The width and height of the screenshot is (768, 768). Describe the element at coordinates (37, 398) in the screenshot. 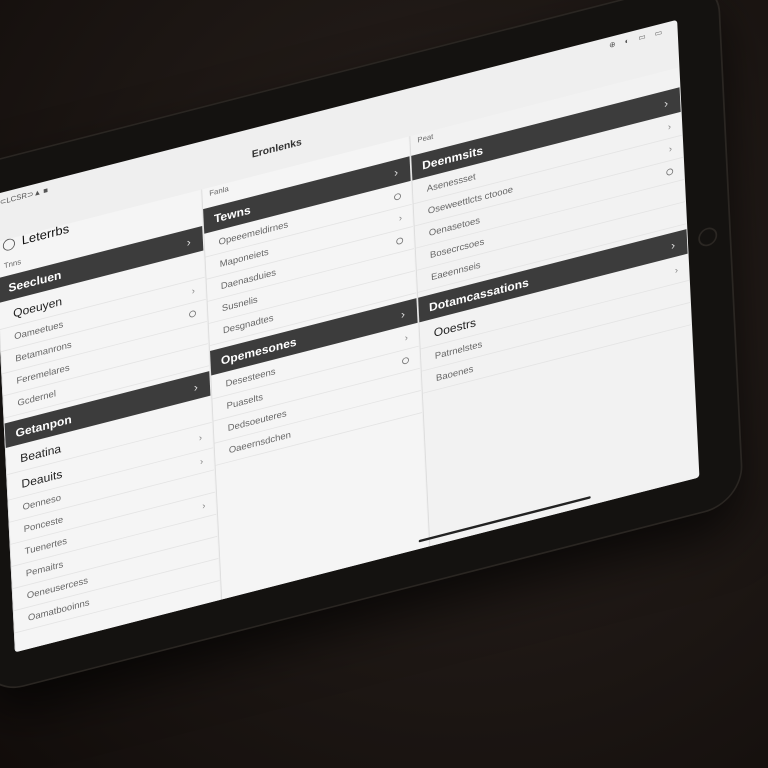

I see `list-item-label: Gcdernel` at that location.